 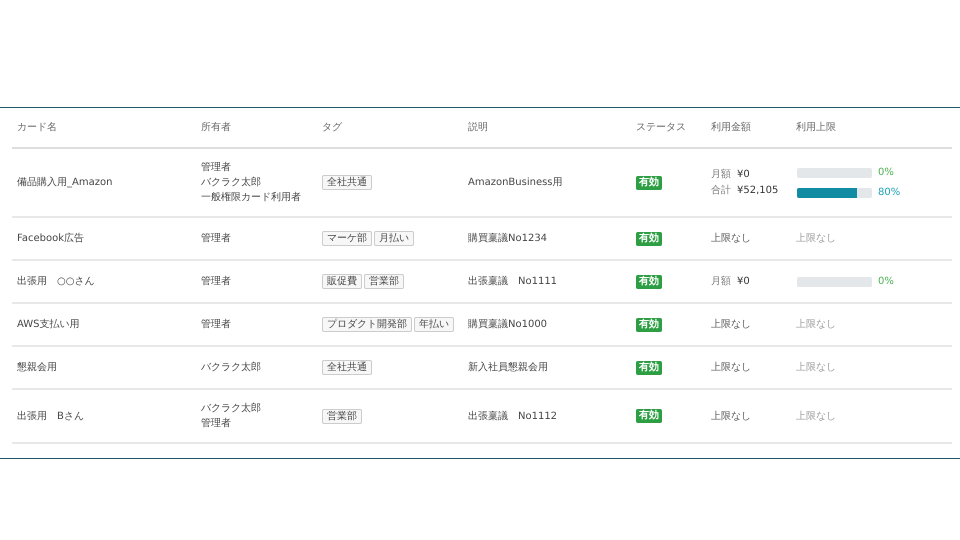 I want to click on card-name: AWS支払い用, so click(x=49, y=325).